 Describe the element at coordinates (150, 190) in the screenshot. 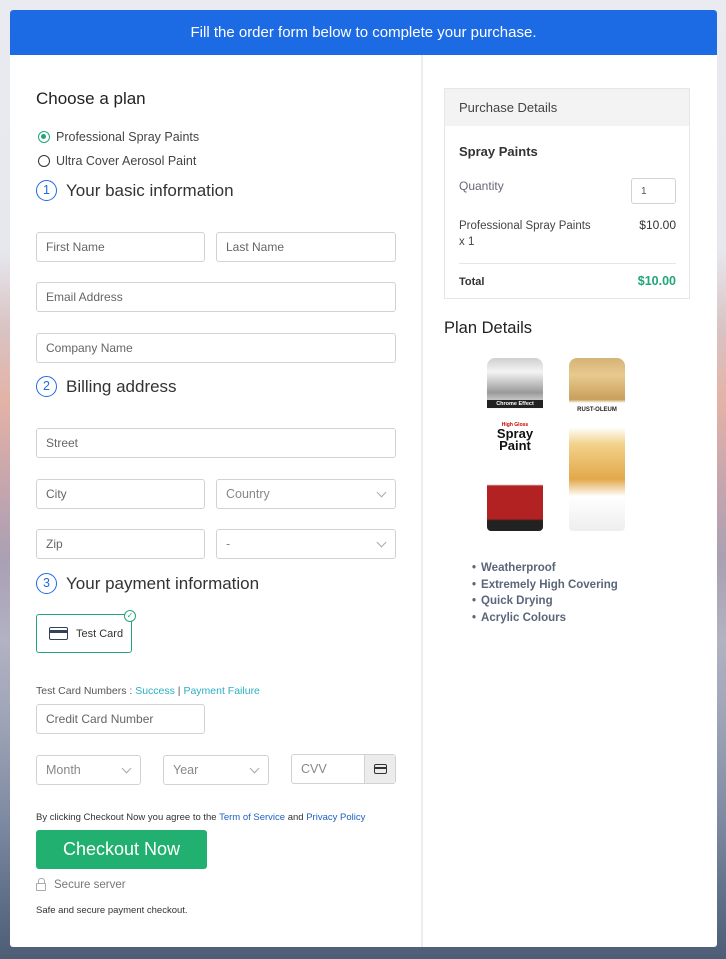

I see `section-title: Your basic information` at that location.